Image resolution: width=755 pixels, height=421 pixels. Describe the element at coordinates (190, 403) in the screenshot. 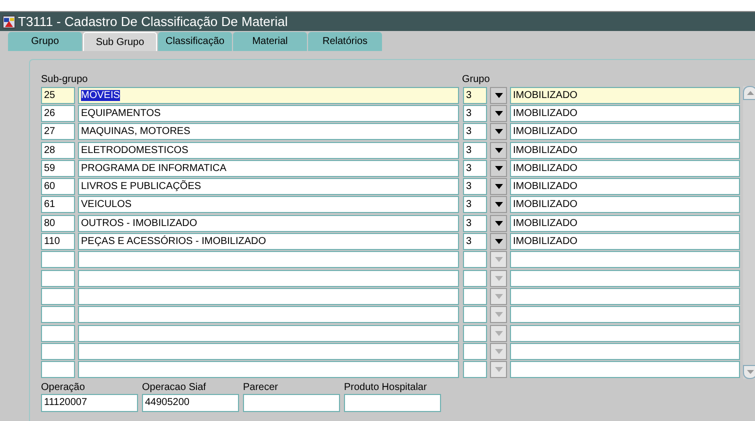

I see `input-field: 44905200` at that location.